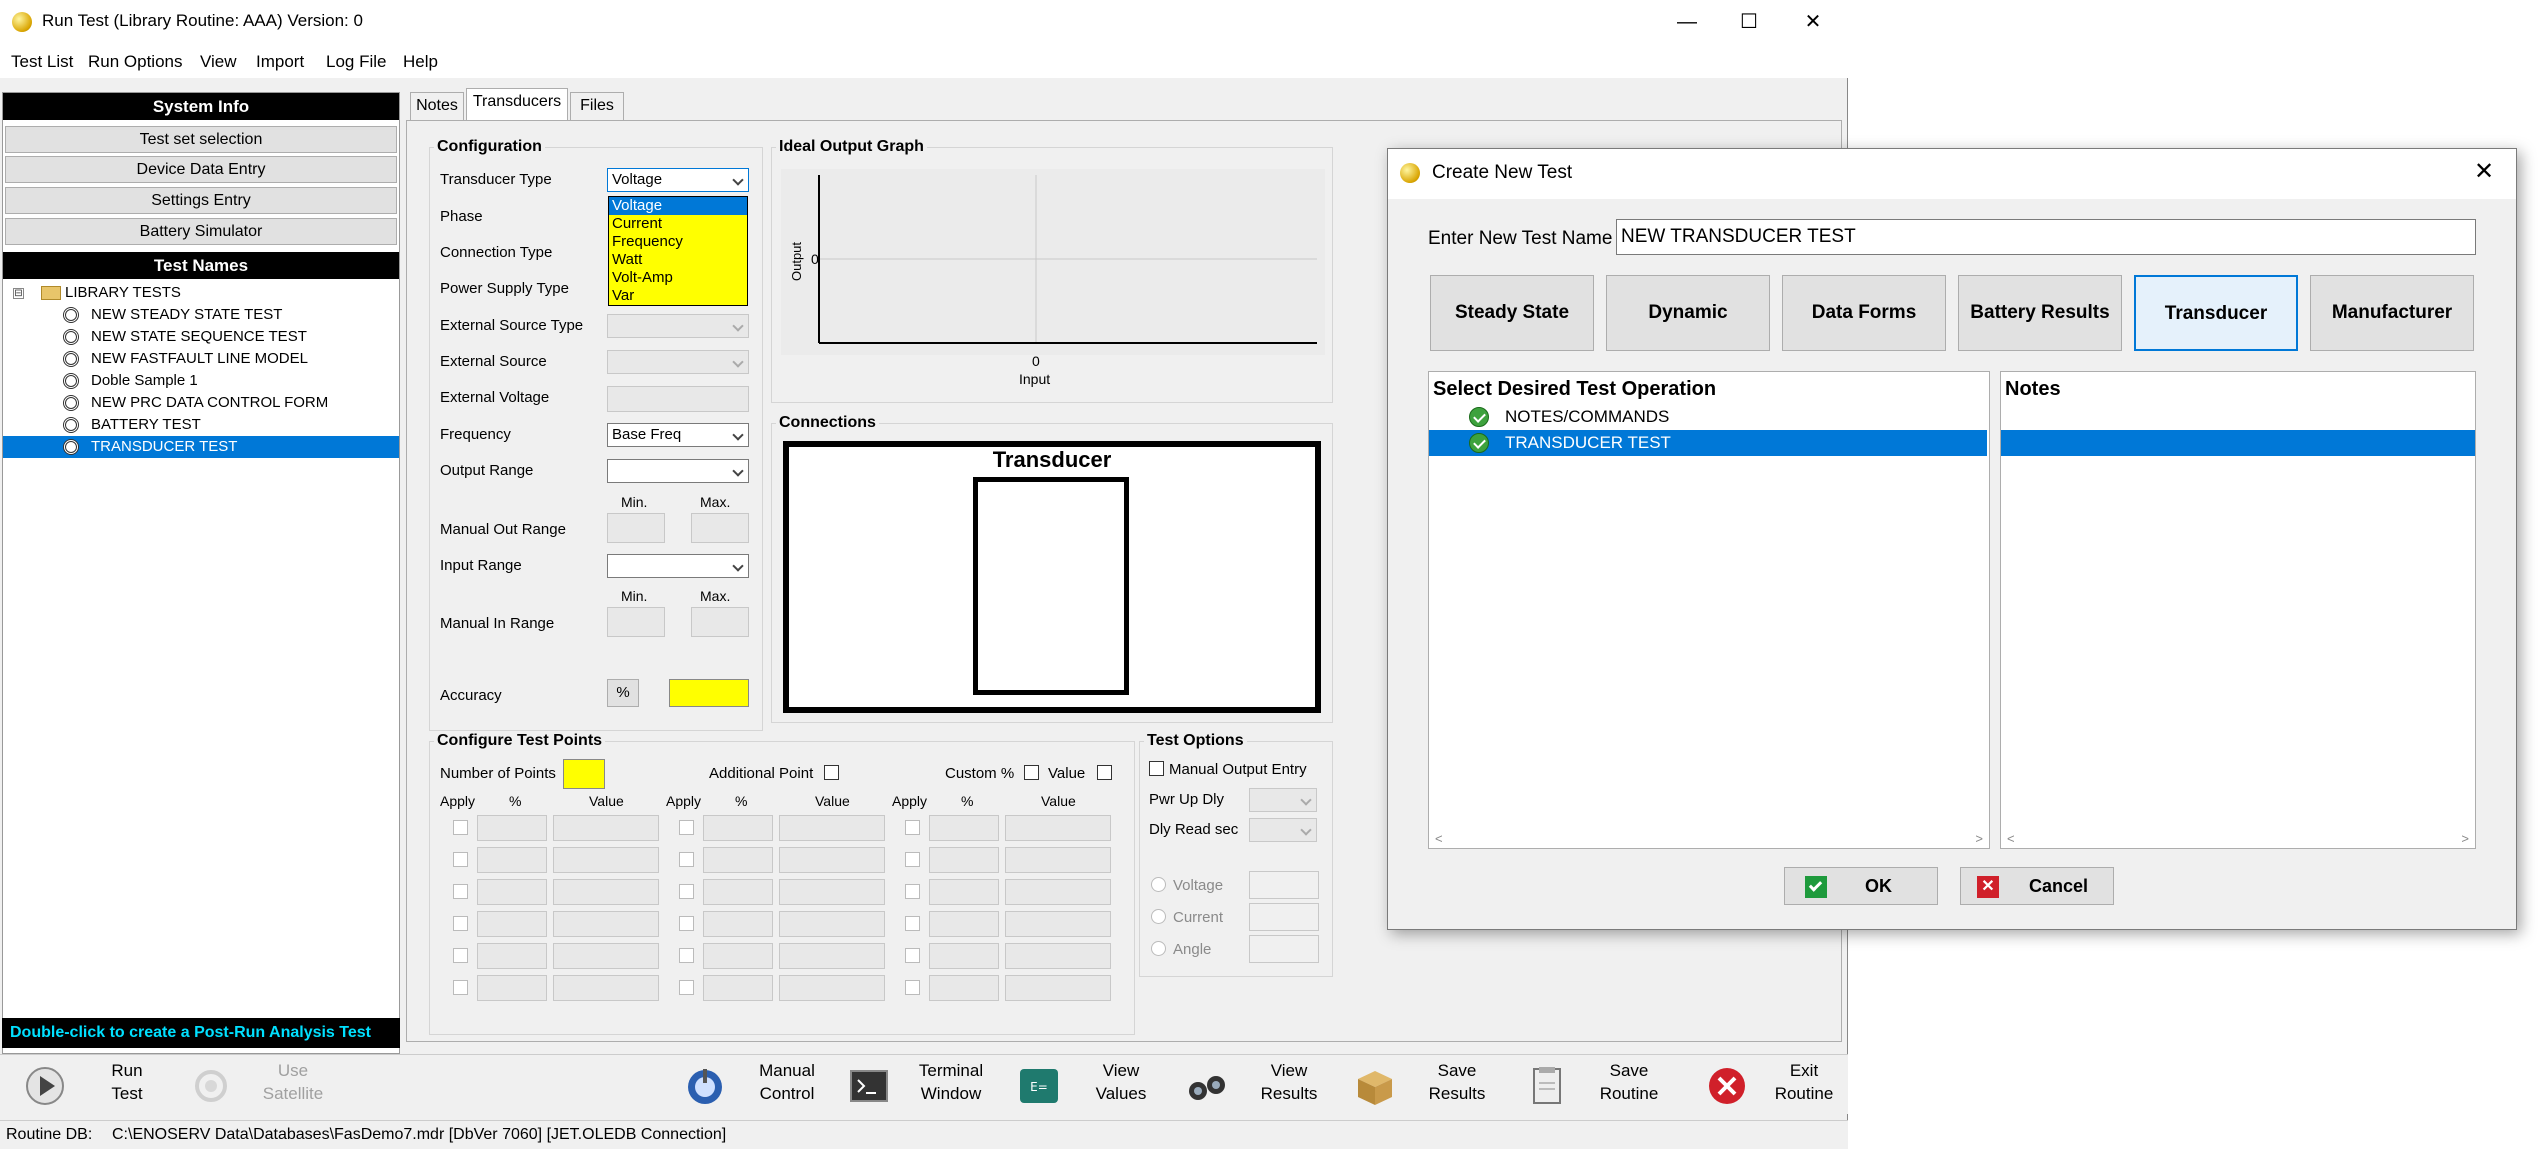 This screenshot has height=1149, width=2545. Describe the element at coordinates (1158, 884) in the screenshot. I see `voltage-radio` at that location.